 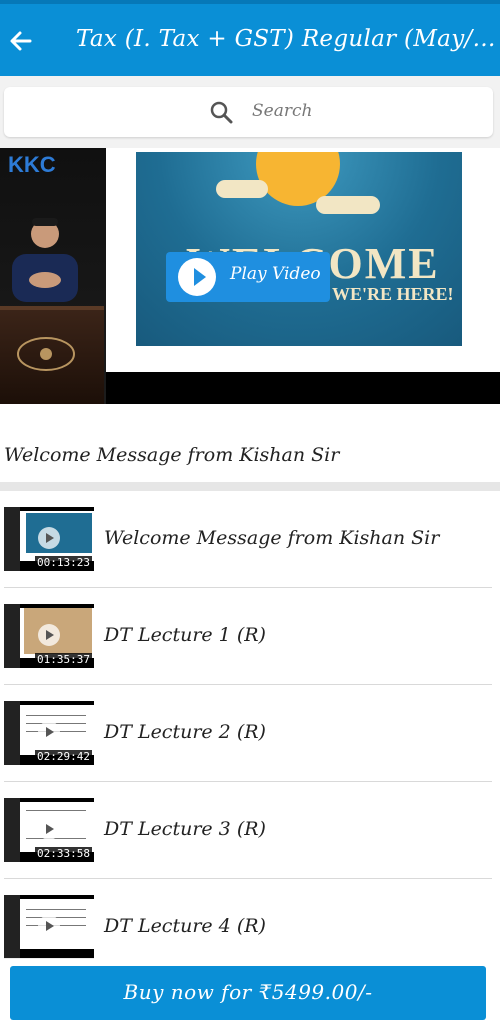 I want to click on lecture-title: DT Lecture 1 (R), so click(x=185, y=635).